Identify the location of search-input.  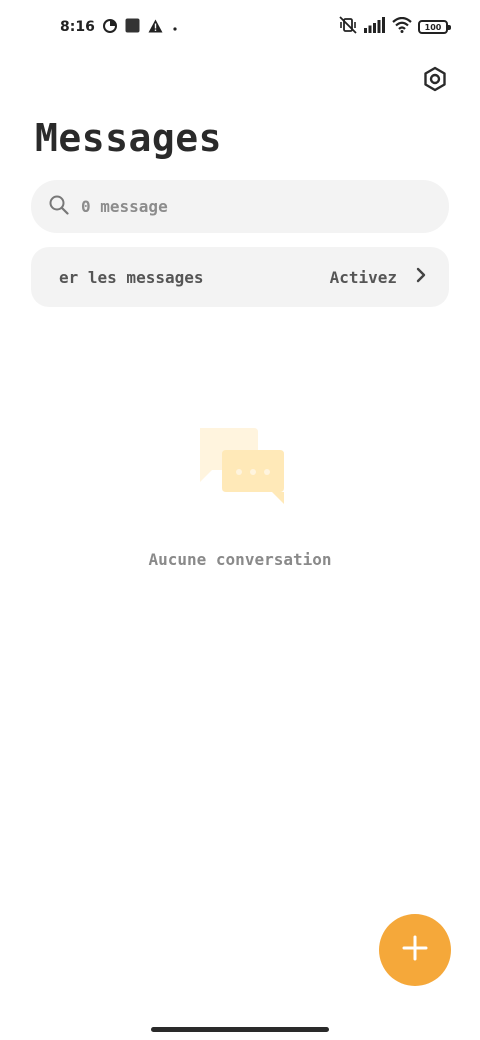
(241, 206).